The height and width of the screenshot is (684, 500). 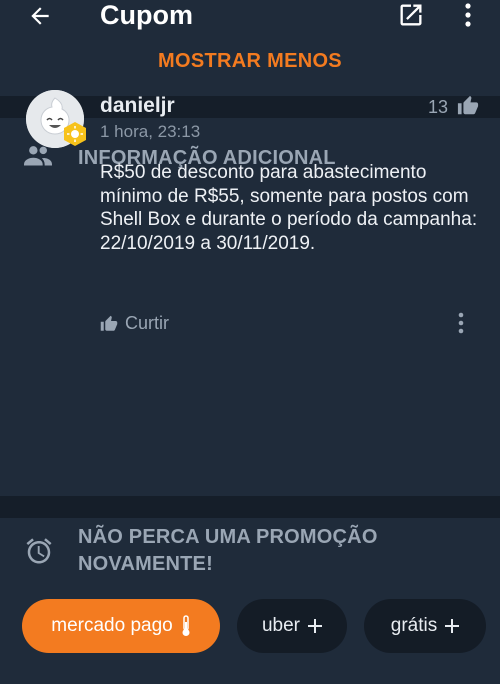 What do you see at coordinates (250, 61) in the screenshot?
I see `show-less-button: MOSTRAR MENOS` at bounding box center [250, 61].